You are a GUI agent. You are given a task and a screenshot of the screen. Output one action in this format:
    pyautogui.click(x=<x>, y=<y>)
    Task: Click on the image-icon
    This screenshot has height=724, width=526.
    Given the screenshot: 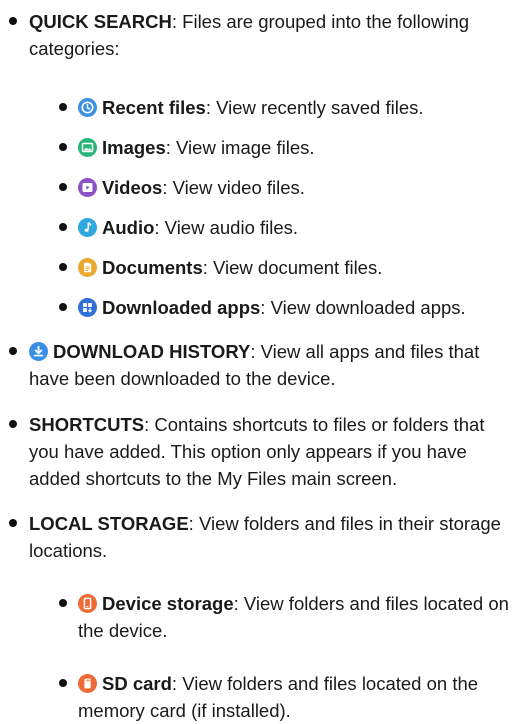 What is the action you would take?
    pyautogui.click(x=87, y=147)
    